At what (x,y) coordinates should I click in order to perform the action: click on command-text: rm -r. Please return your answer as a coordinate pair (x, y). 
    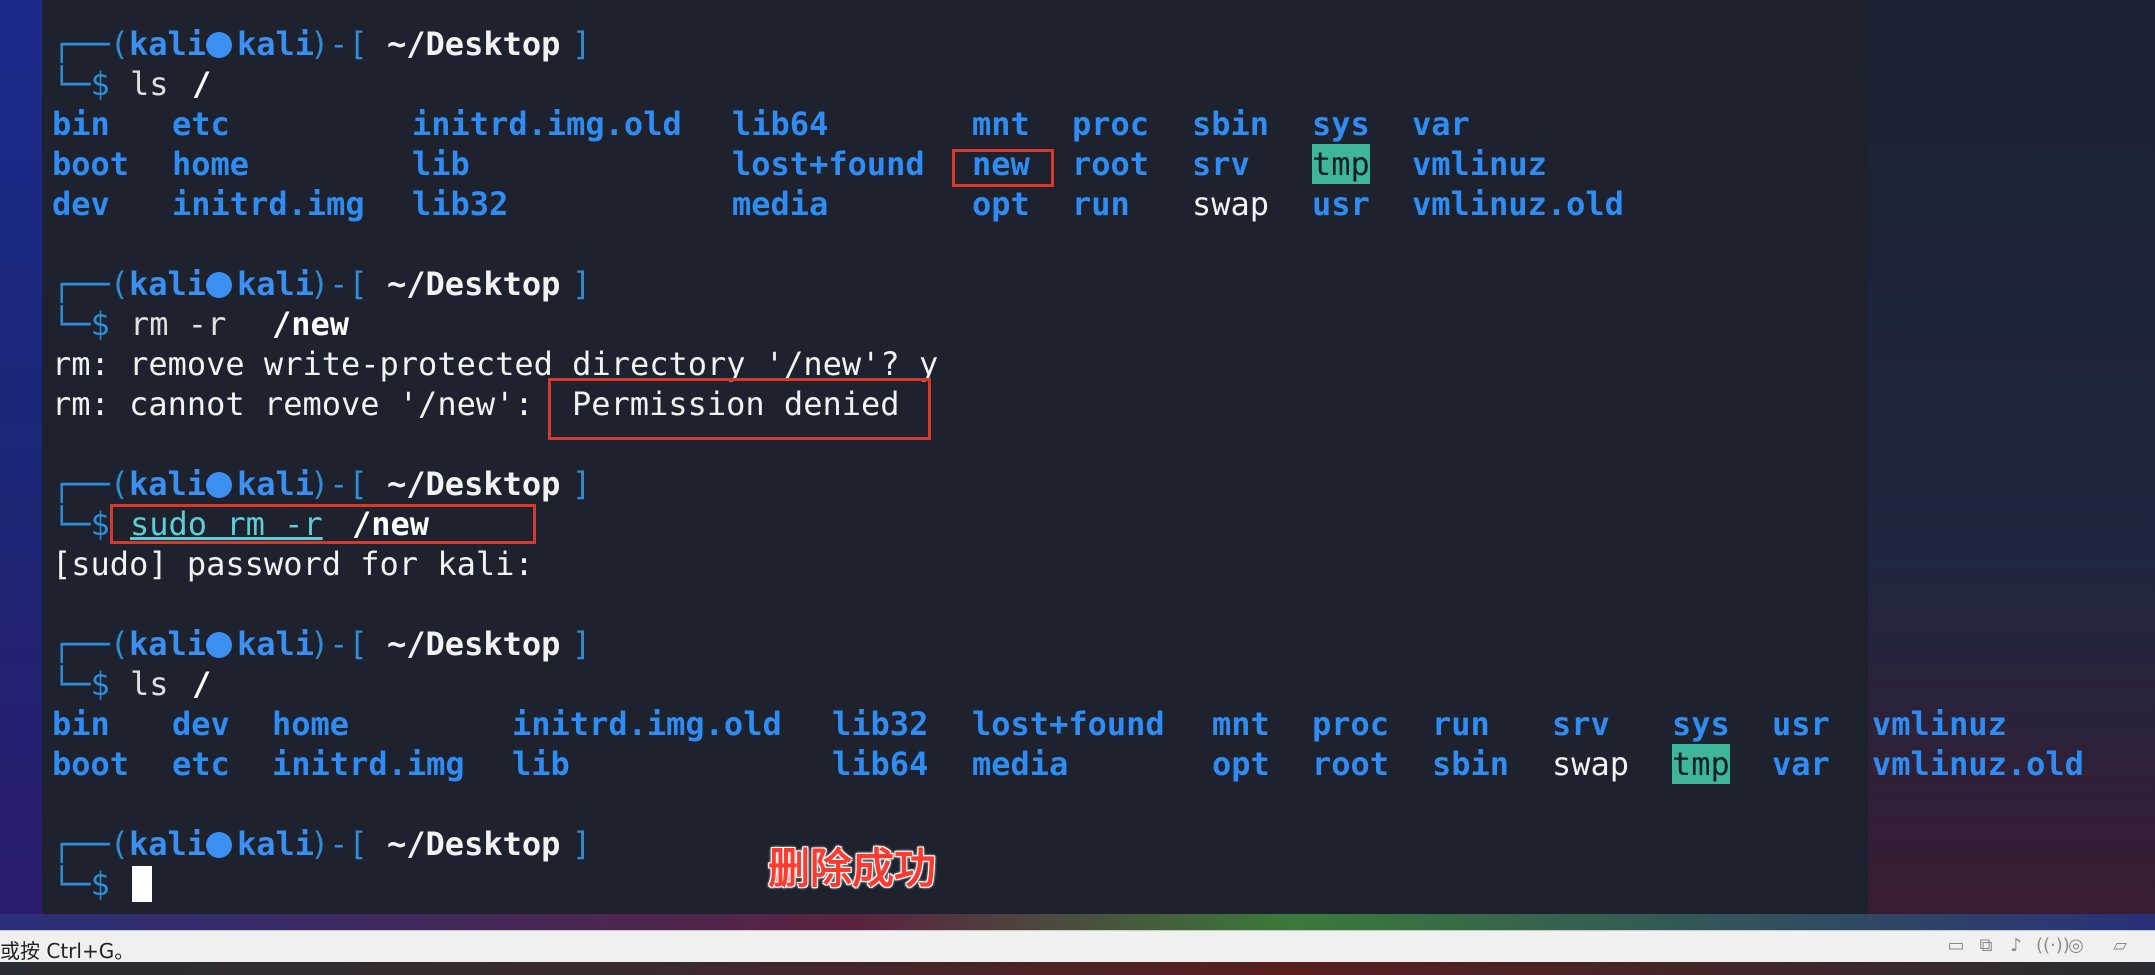
    Looking at the image, I should click on (178, 324).